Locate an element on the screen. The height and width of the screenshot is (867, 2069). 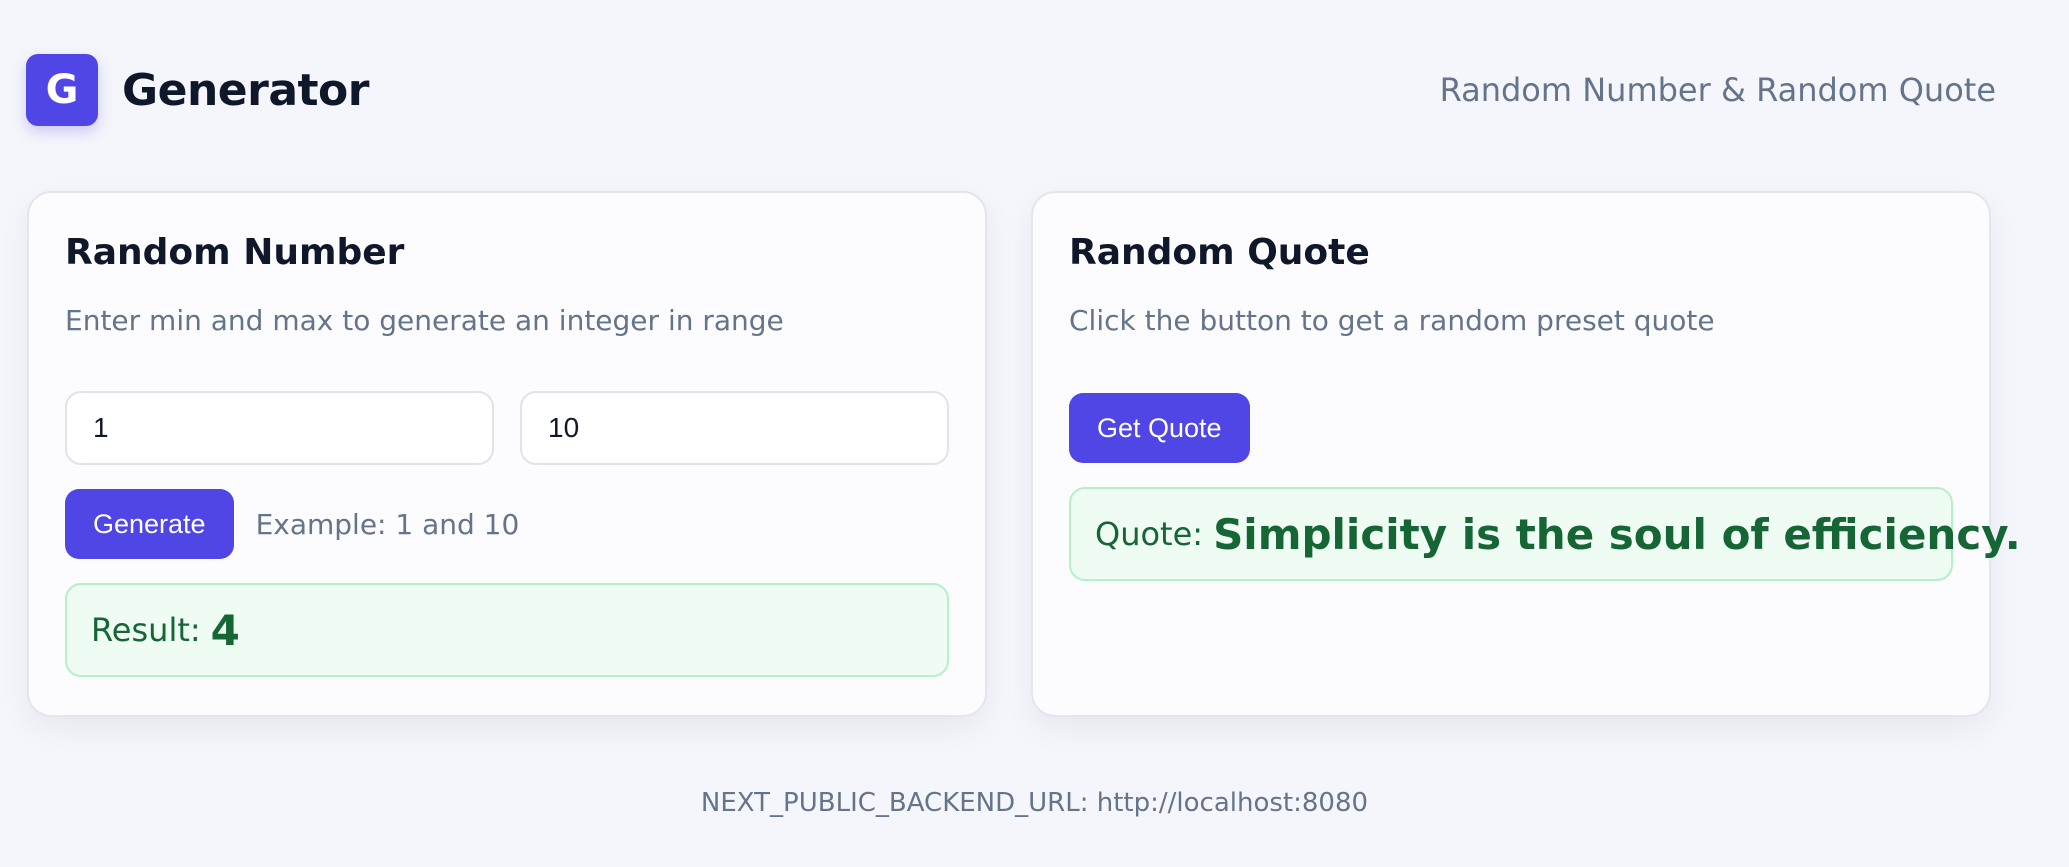
app-logo: G is located at coordinates (62, 90).